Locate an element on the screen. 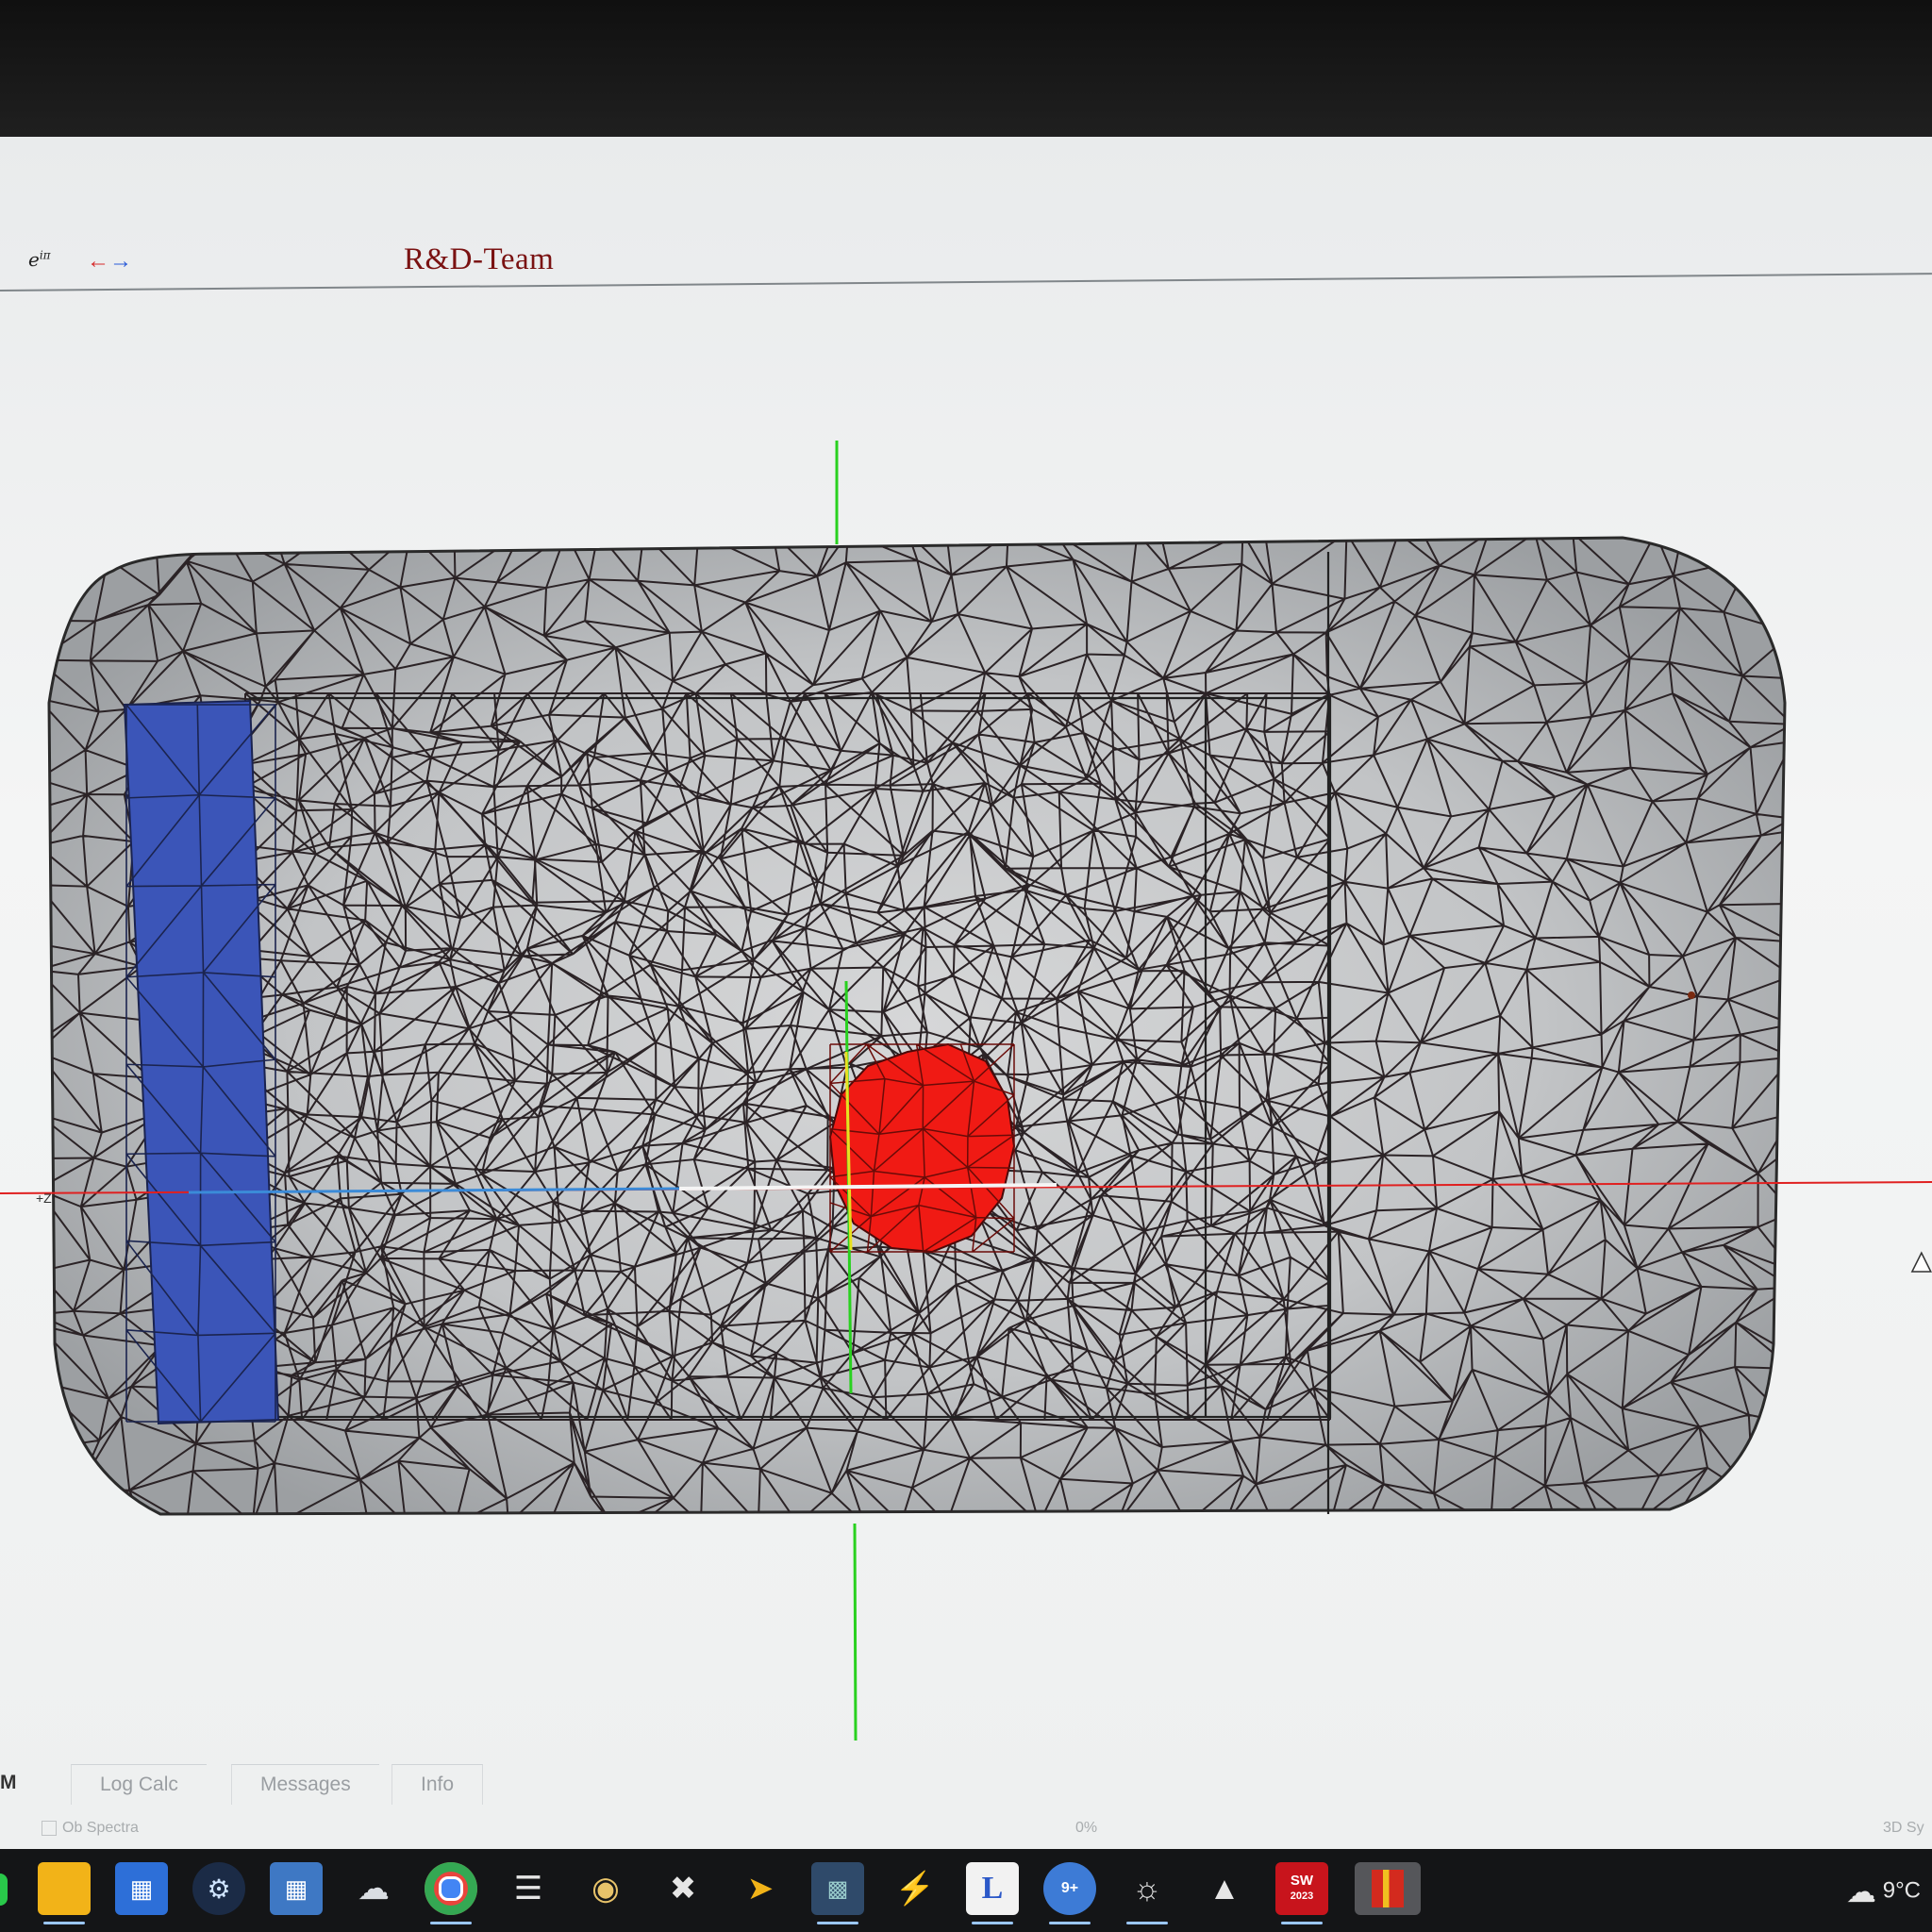  sw-2023-icon: SW 2023 is located at coordinates (1302, 1893).